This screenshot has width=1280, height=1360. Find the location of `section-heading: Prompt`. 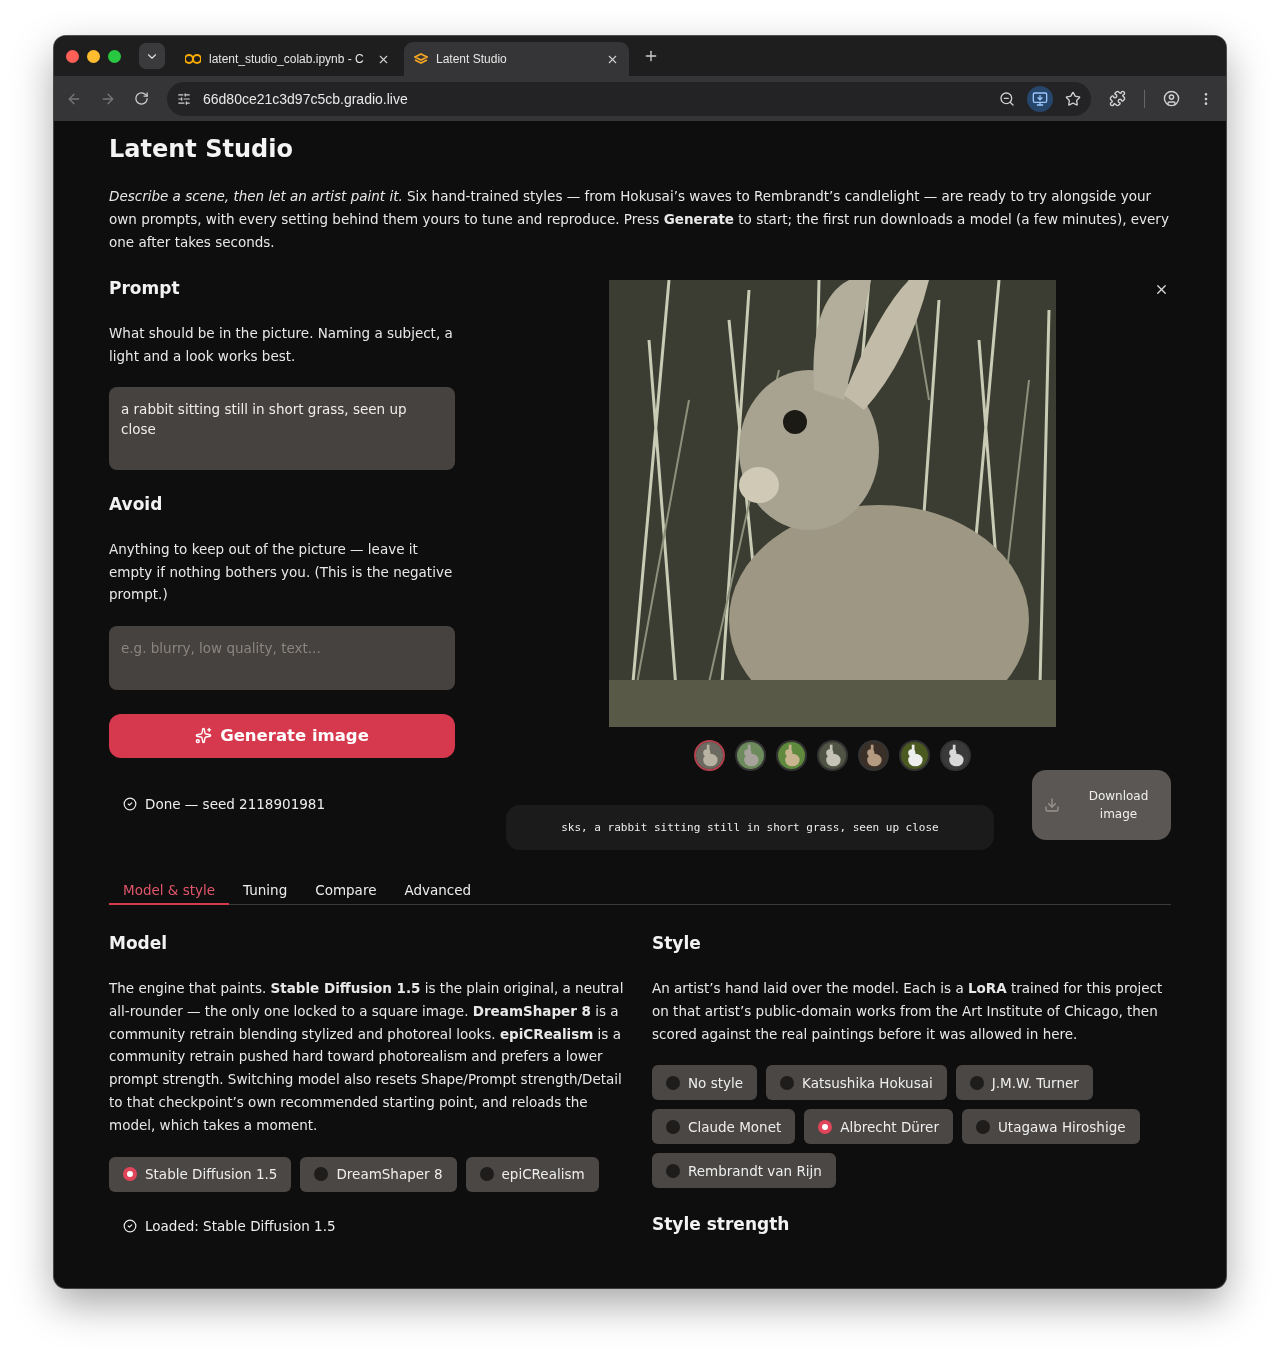

section-heading: Prompt is located at coordinates (145, 288).